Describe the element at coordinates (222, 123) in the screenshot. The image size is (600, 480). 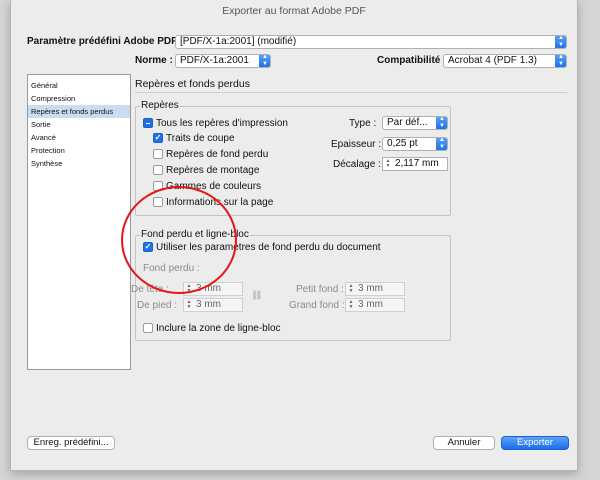
I see `all-marks-label: Tous les repères d'impression` at that location.